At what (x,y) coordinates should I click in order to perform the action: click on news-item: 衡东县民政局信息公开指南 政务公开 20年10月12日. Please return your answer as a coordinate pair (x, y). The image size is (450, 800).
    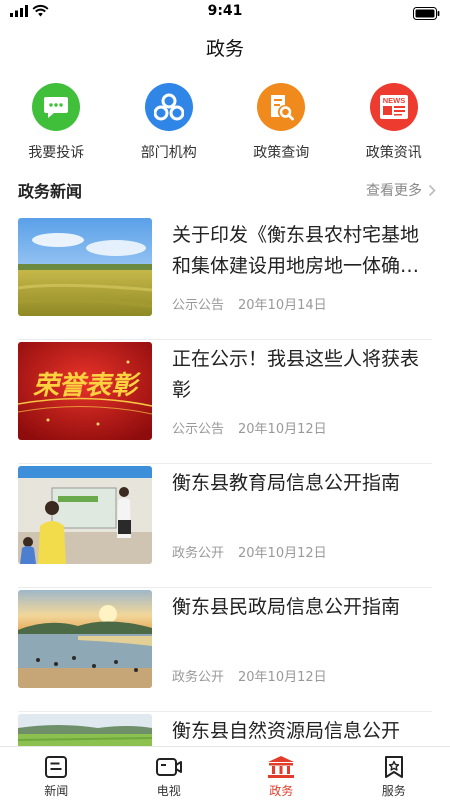
    Looking at the image, I should click on (225, 650).